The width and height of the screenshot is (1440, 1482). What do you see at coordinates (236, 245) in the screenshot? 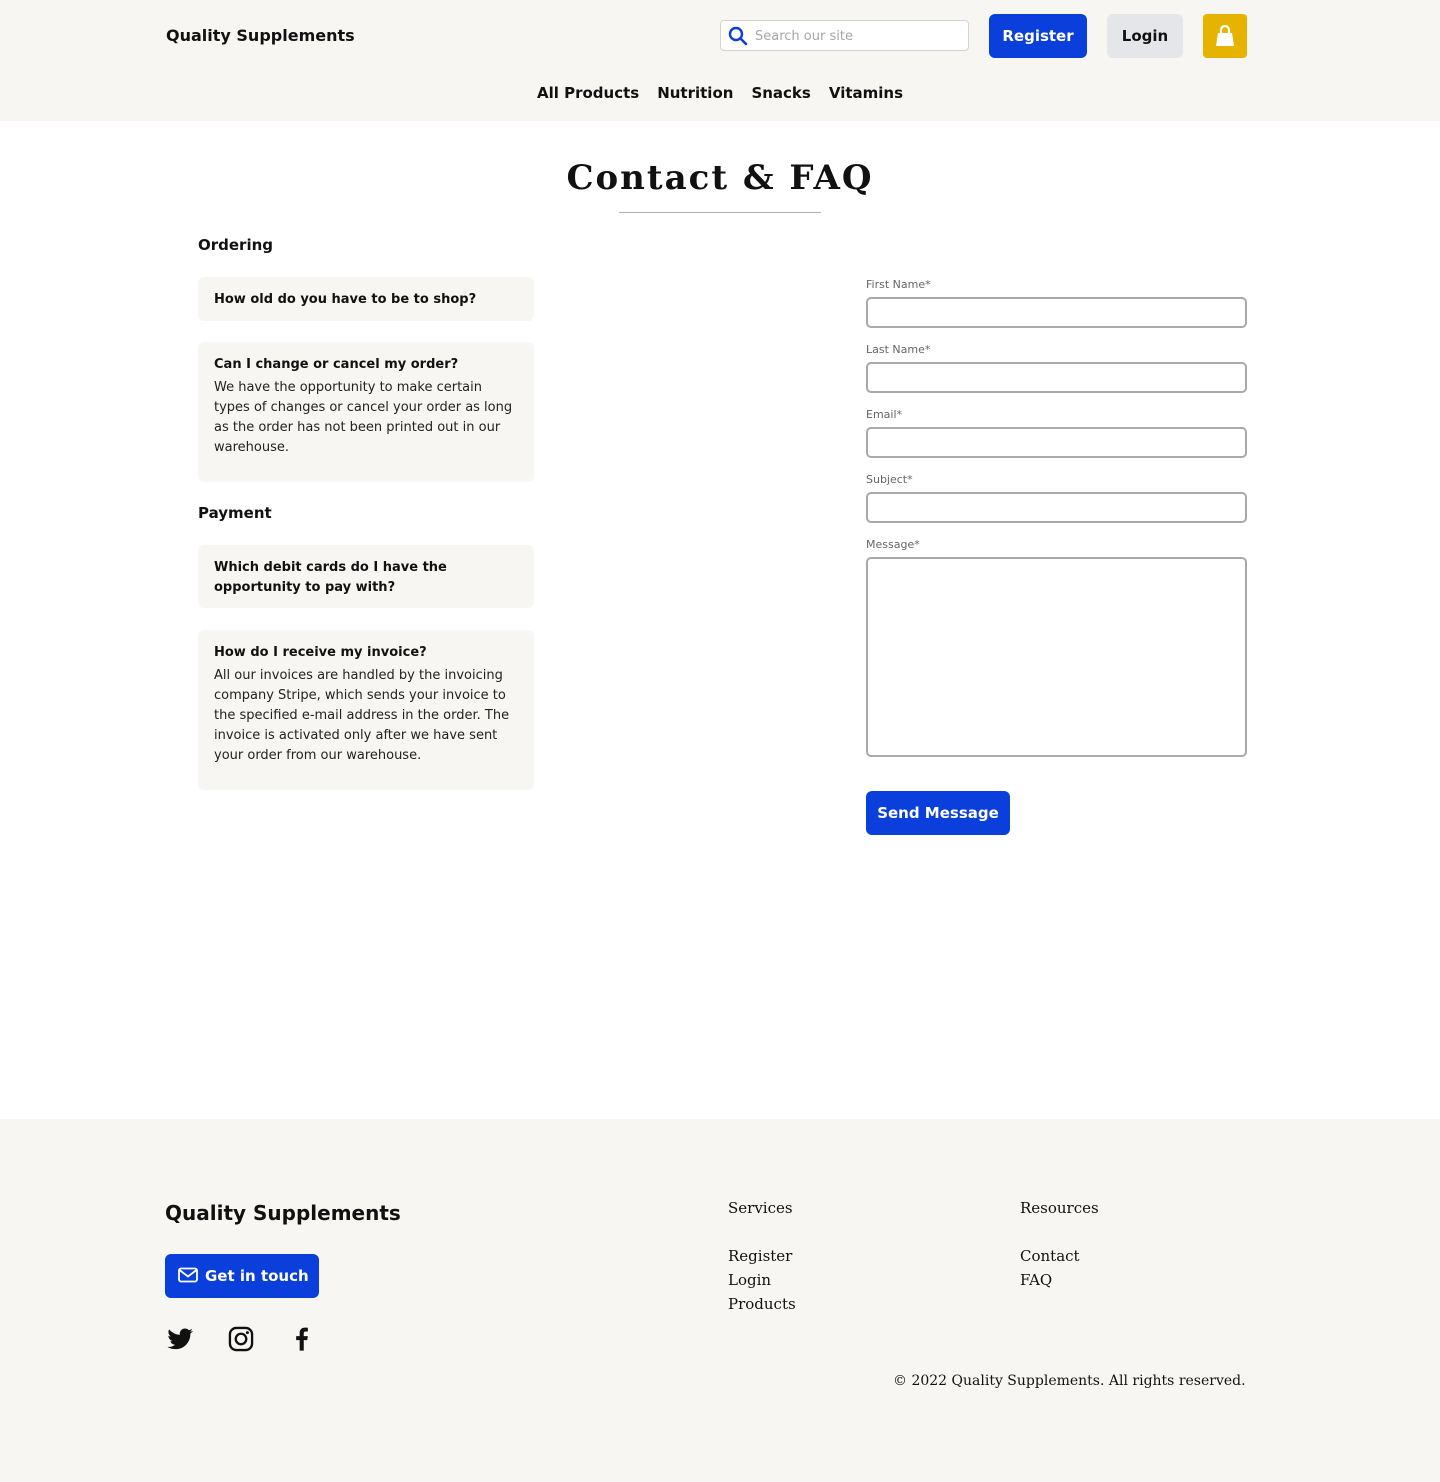
I see `faq-section-heading-ordering: Ordering` at bounding box center [236, 245].